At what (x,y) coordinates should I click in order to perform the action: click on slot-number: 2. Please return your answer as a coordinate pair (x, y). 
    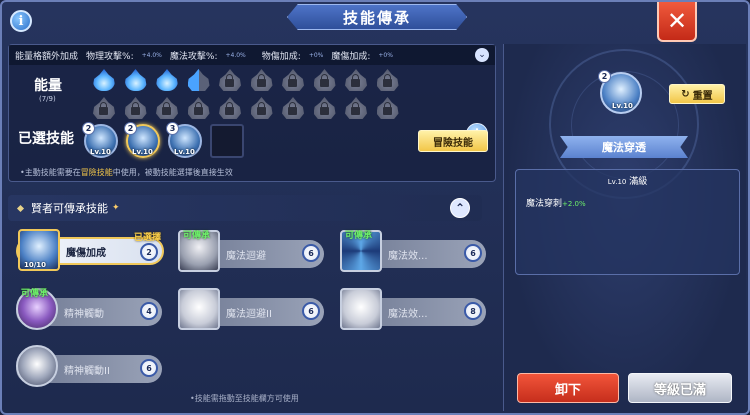
    Looking at the image, I should click on (130, 128).